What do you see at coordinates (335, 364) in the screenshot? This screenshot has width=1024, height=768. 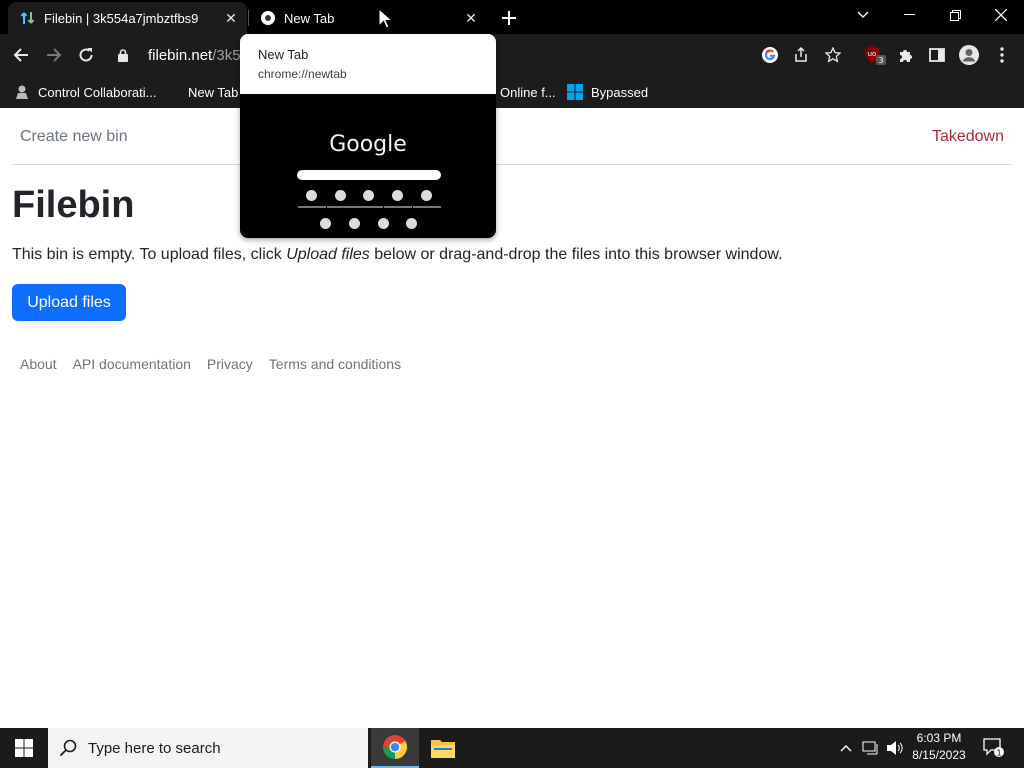 I see `terms-link: Terms and conditions` at bounding box center [335, 364].